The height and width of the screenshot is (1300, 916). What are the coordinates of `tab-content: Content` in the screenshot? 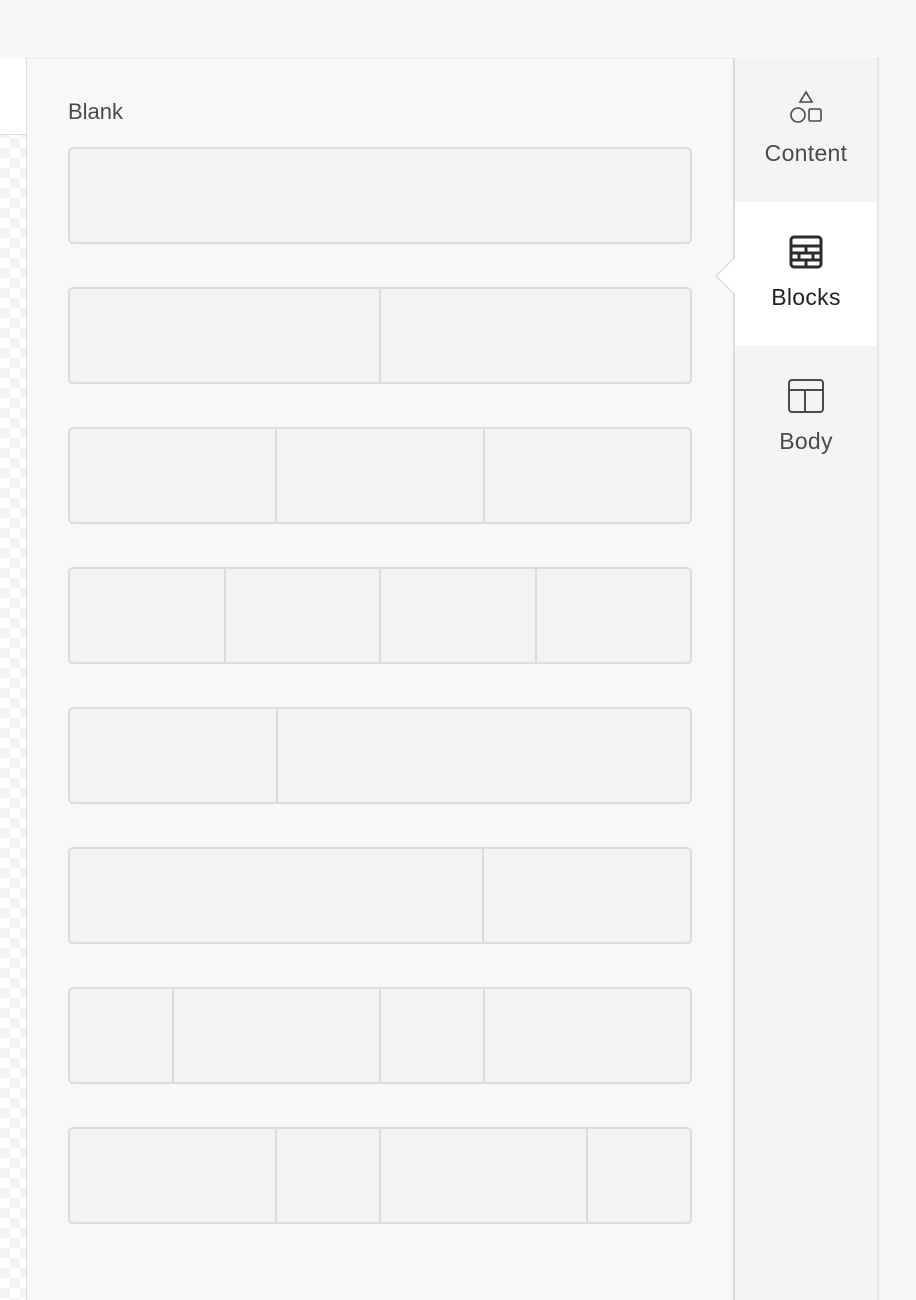 It's located at (806, 130).